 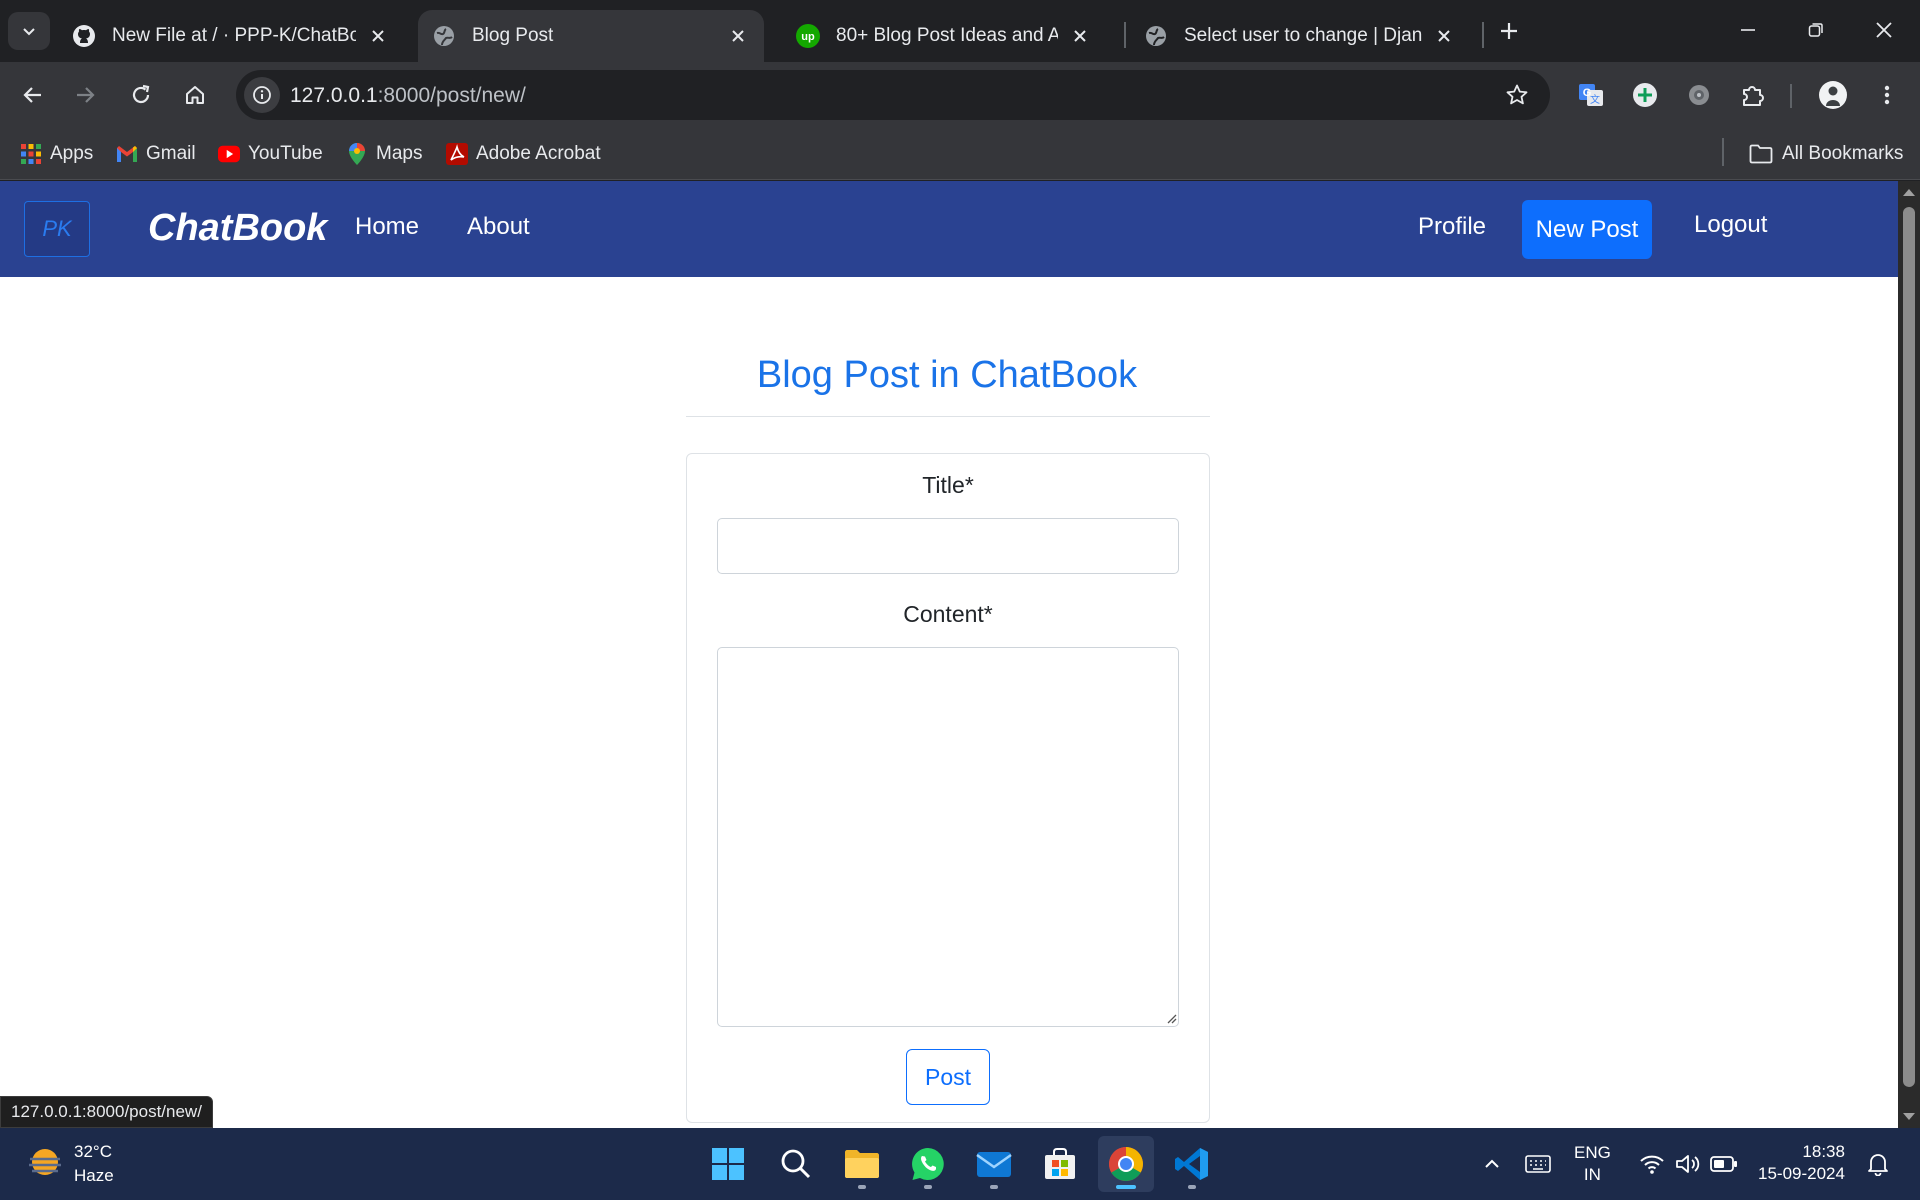 I want to click on maps-icon, so click(x=357, y=154).